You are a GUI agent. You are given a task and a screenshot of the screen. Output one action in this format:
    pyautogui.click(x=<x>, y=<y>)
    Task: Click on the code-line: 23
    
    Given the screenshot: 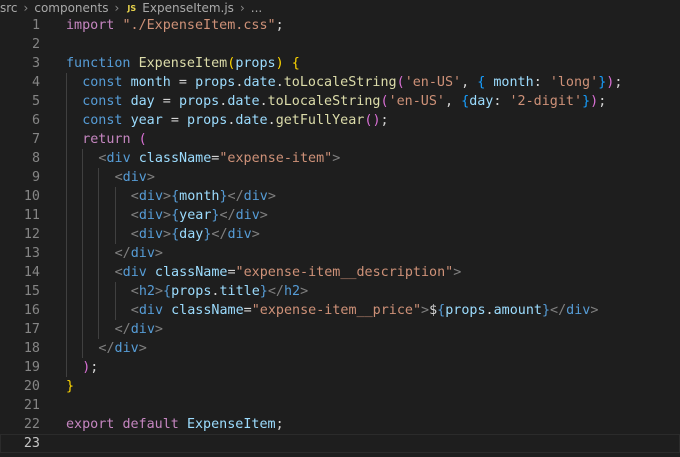 What is the action you would take?
    pyautogui.click(x=340, y=443)
    